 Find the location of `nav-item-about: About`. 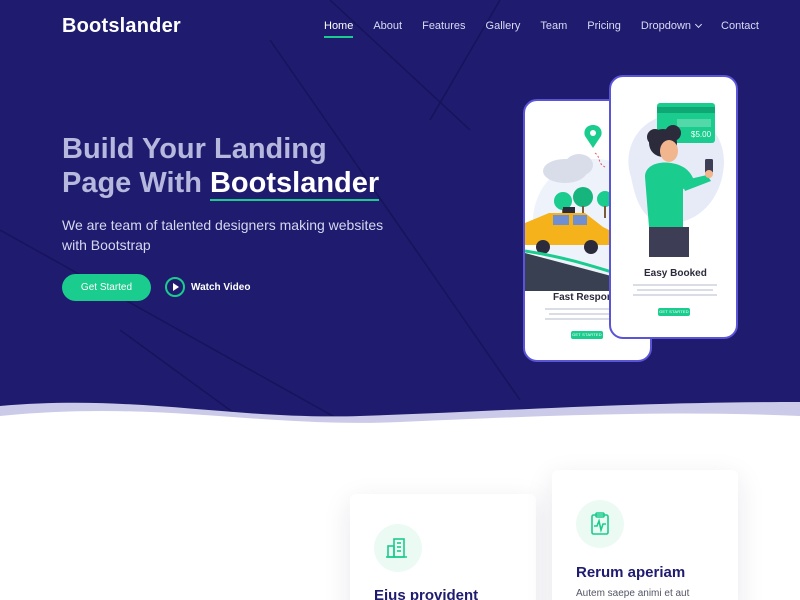

nav-item-about: About is located at coordinates (387, 26).